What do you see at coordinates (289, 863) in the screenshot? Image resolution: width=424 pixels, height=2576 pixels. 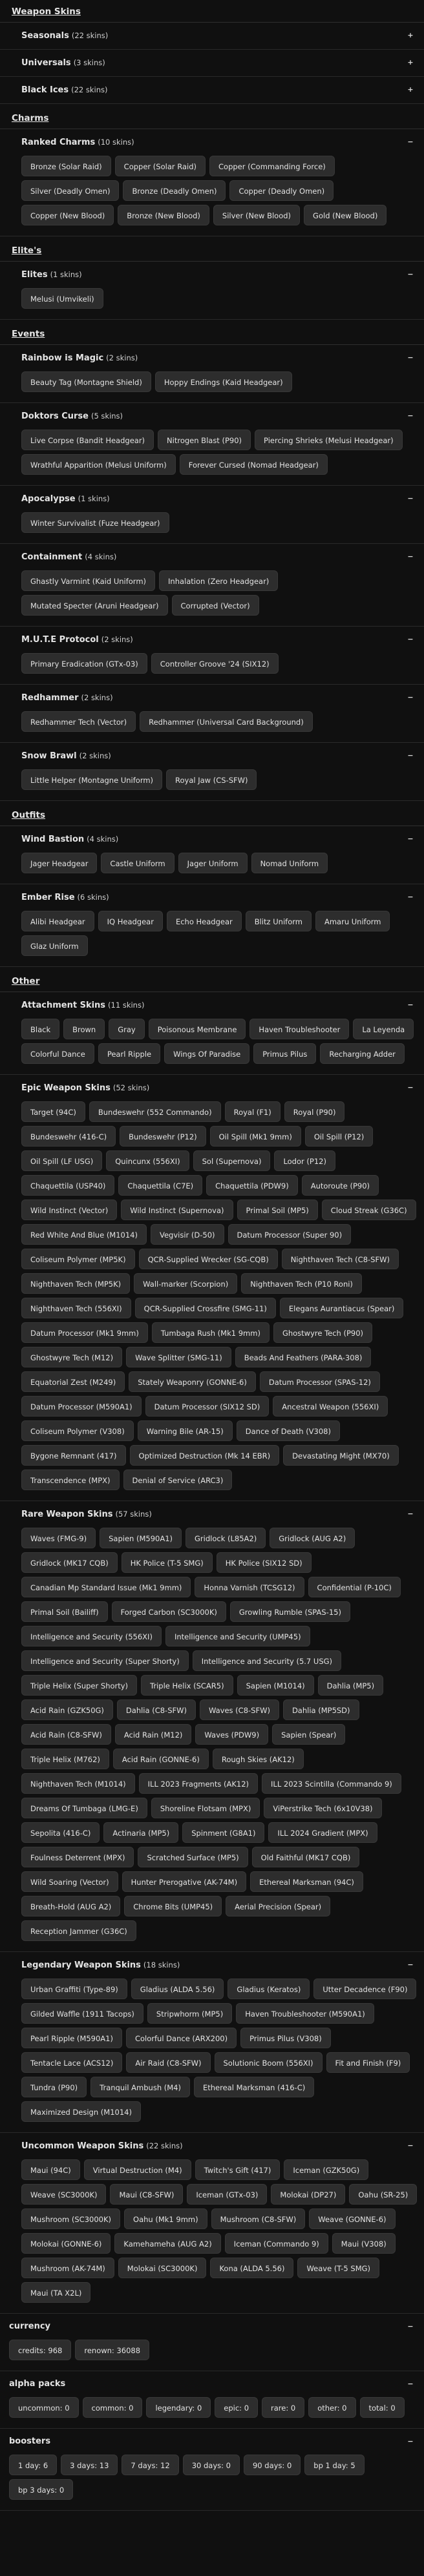 I see `skin-chip: Nomad Uniform` at bounding box center [289, 863].